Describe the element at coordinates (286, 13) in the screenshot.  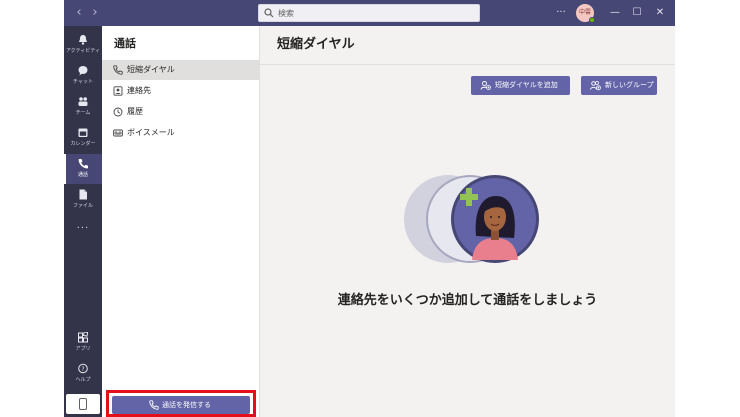
I see `search-placeholder: 検索` at that location.